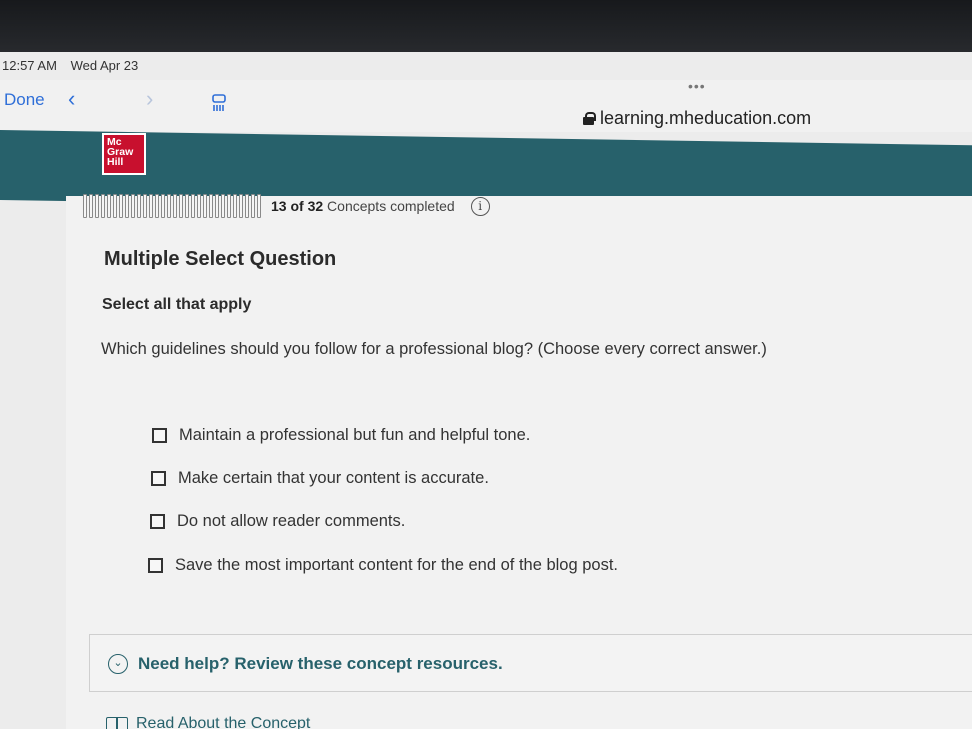  Describe the element at coordinates (391, 206) in the screenshot. I see `progress-suffix: Concepts completed` at that location.